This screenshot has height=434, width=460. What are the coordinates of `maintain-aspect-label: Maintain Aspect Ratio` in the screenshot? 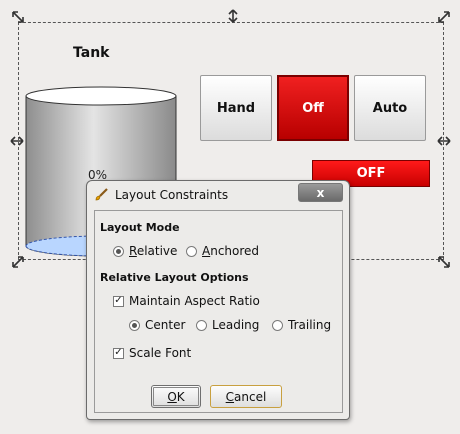 It's located at (194, 301).